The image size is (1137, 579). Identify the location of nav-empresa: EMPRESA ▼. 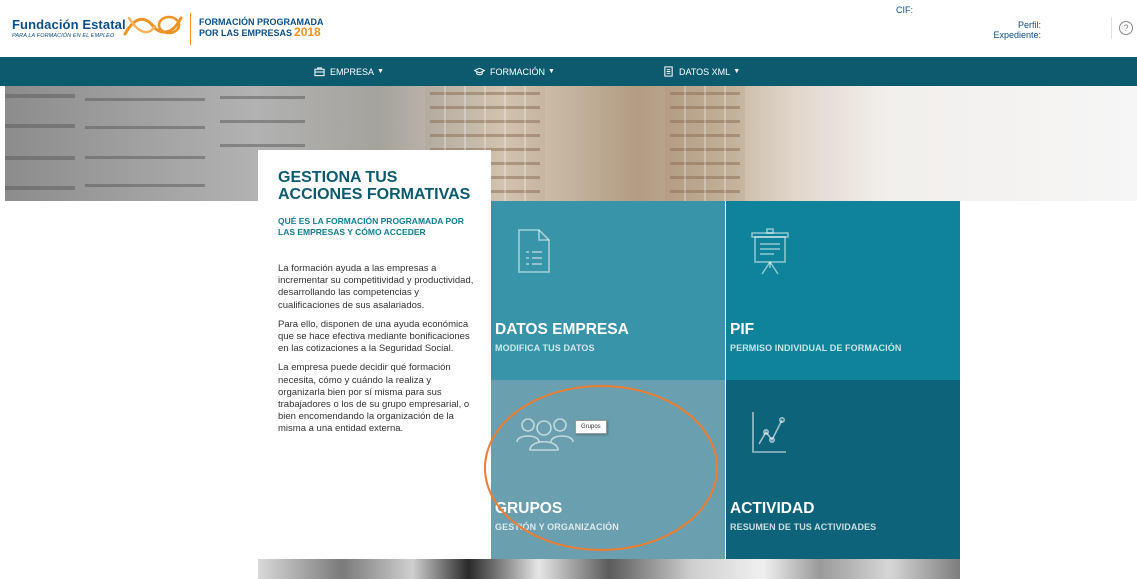
(349, 71).